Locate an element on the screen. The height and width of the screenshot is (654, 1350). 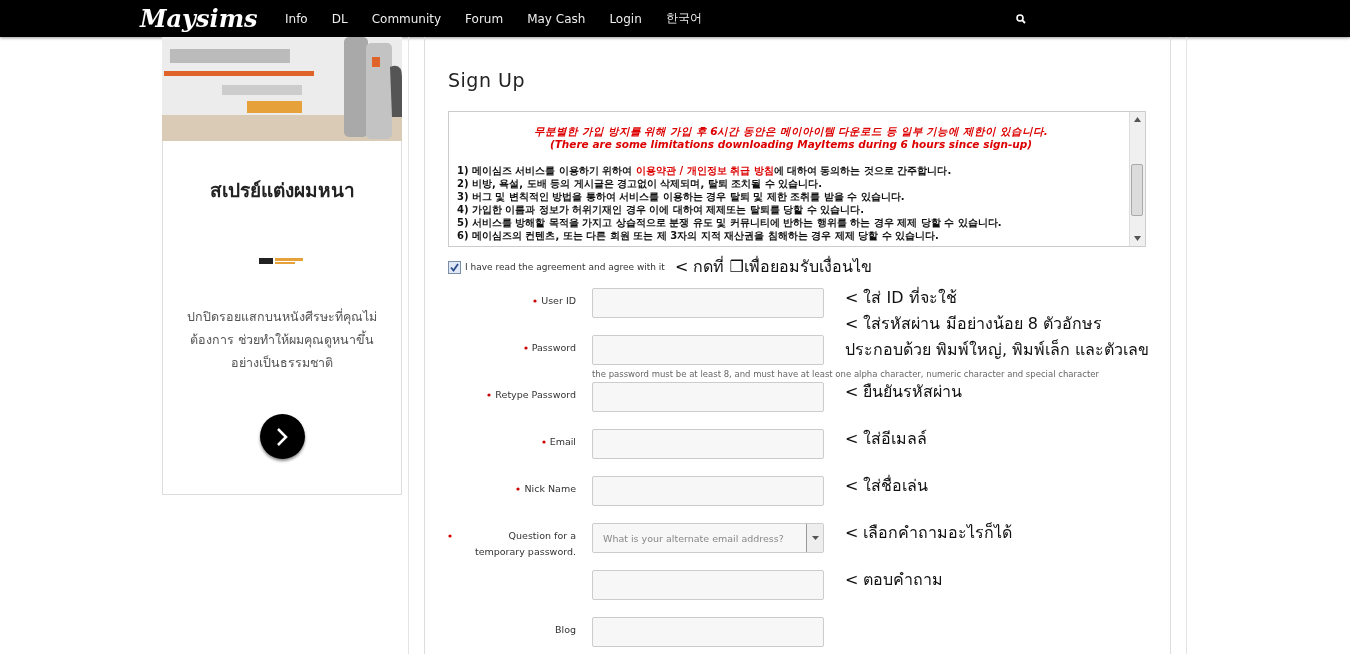
field-label: Email is located at coordinates (562, 442).